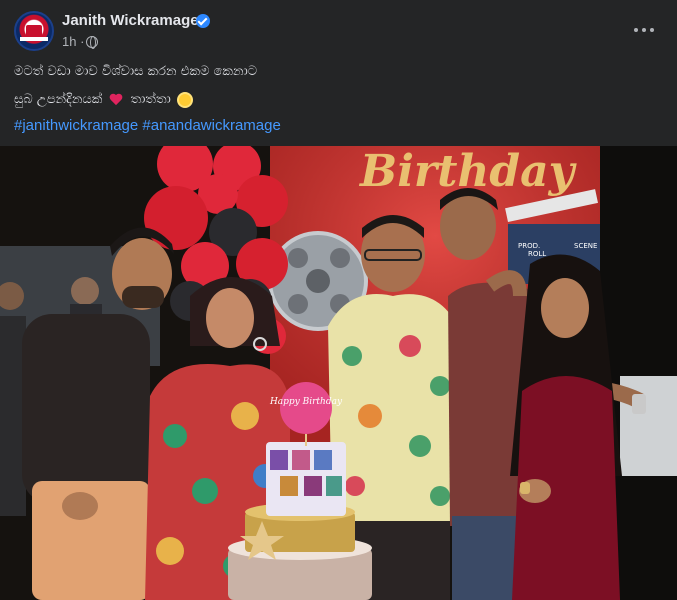  What do you see at coordinates (529, 246) in the screenshot?
I see `clapper-label-prod: PROD.` at bounding box center [529, 246].